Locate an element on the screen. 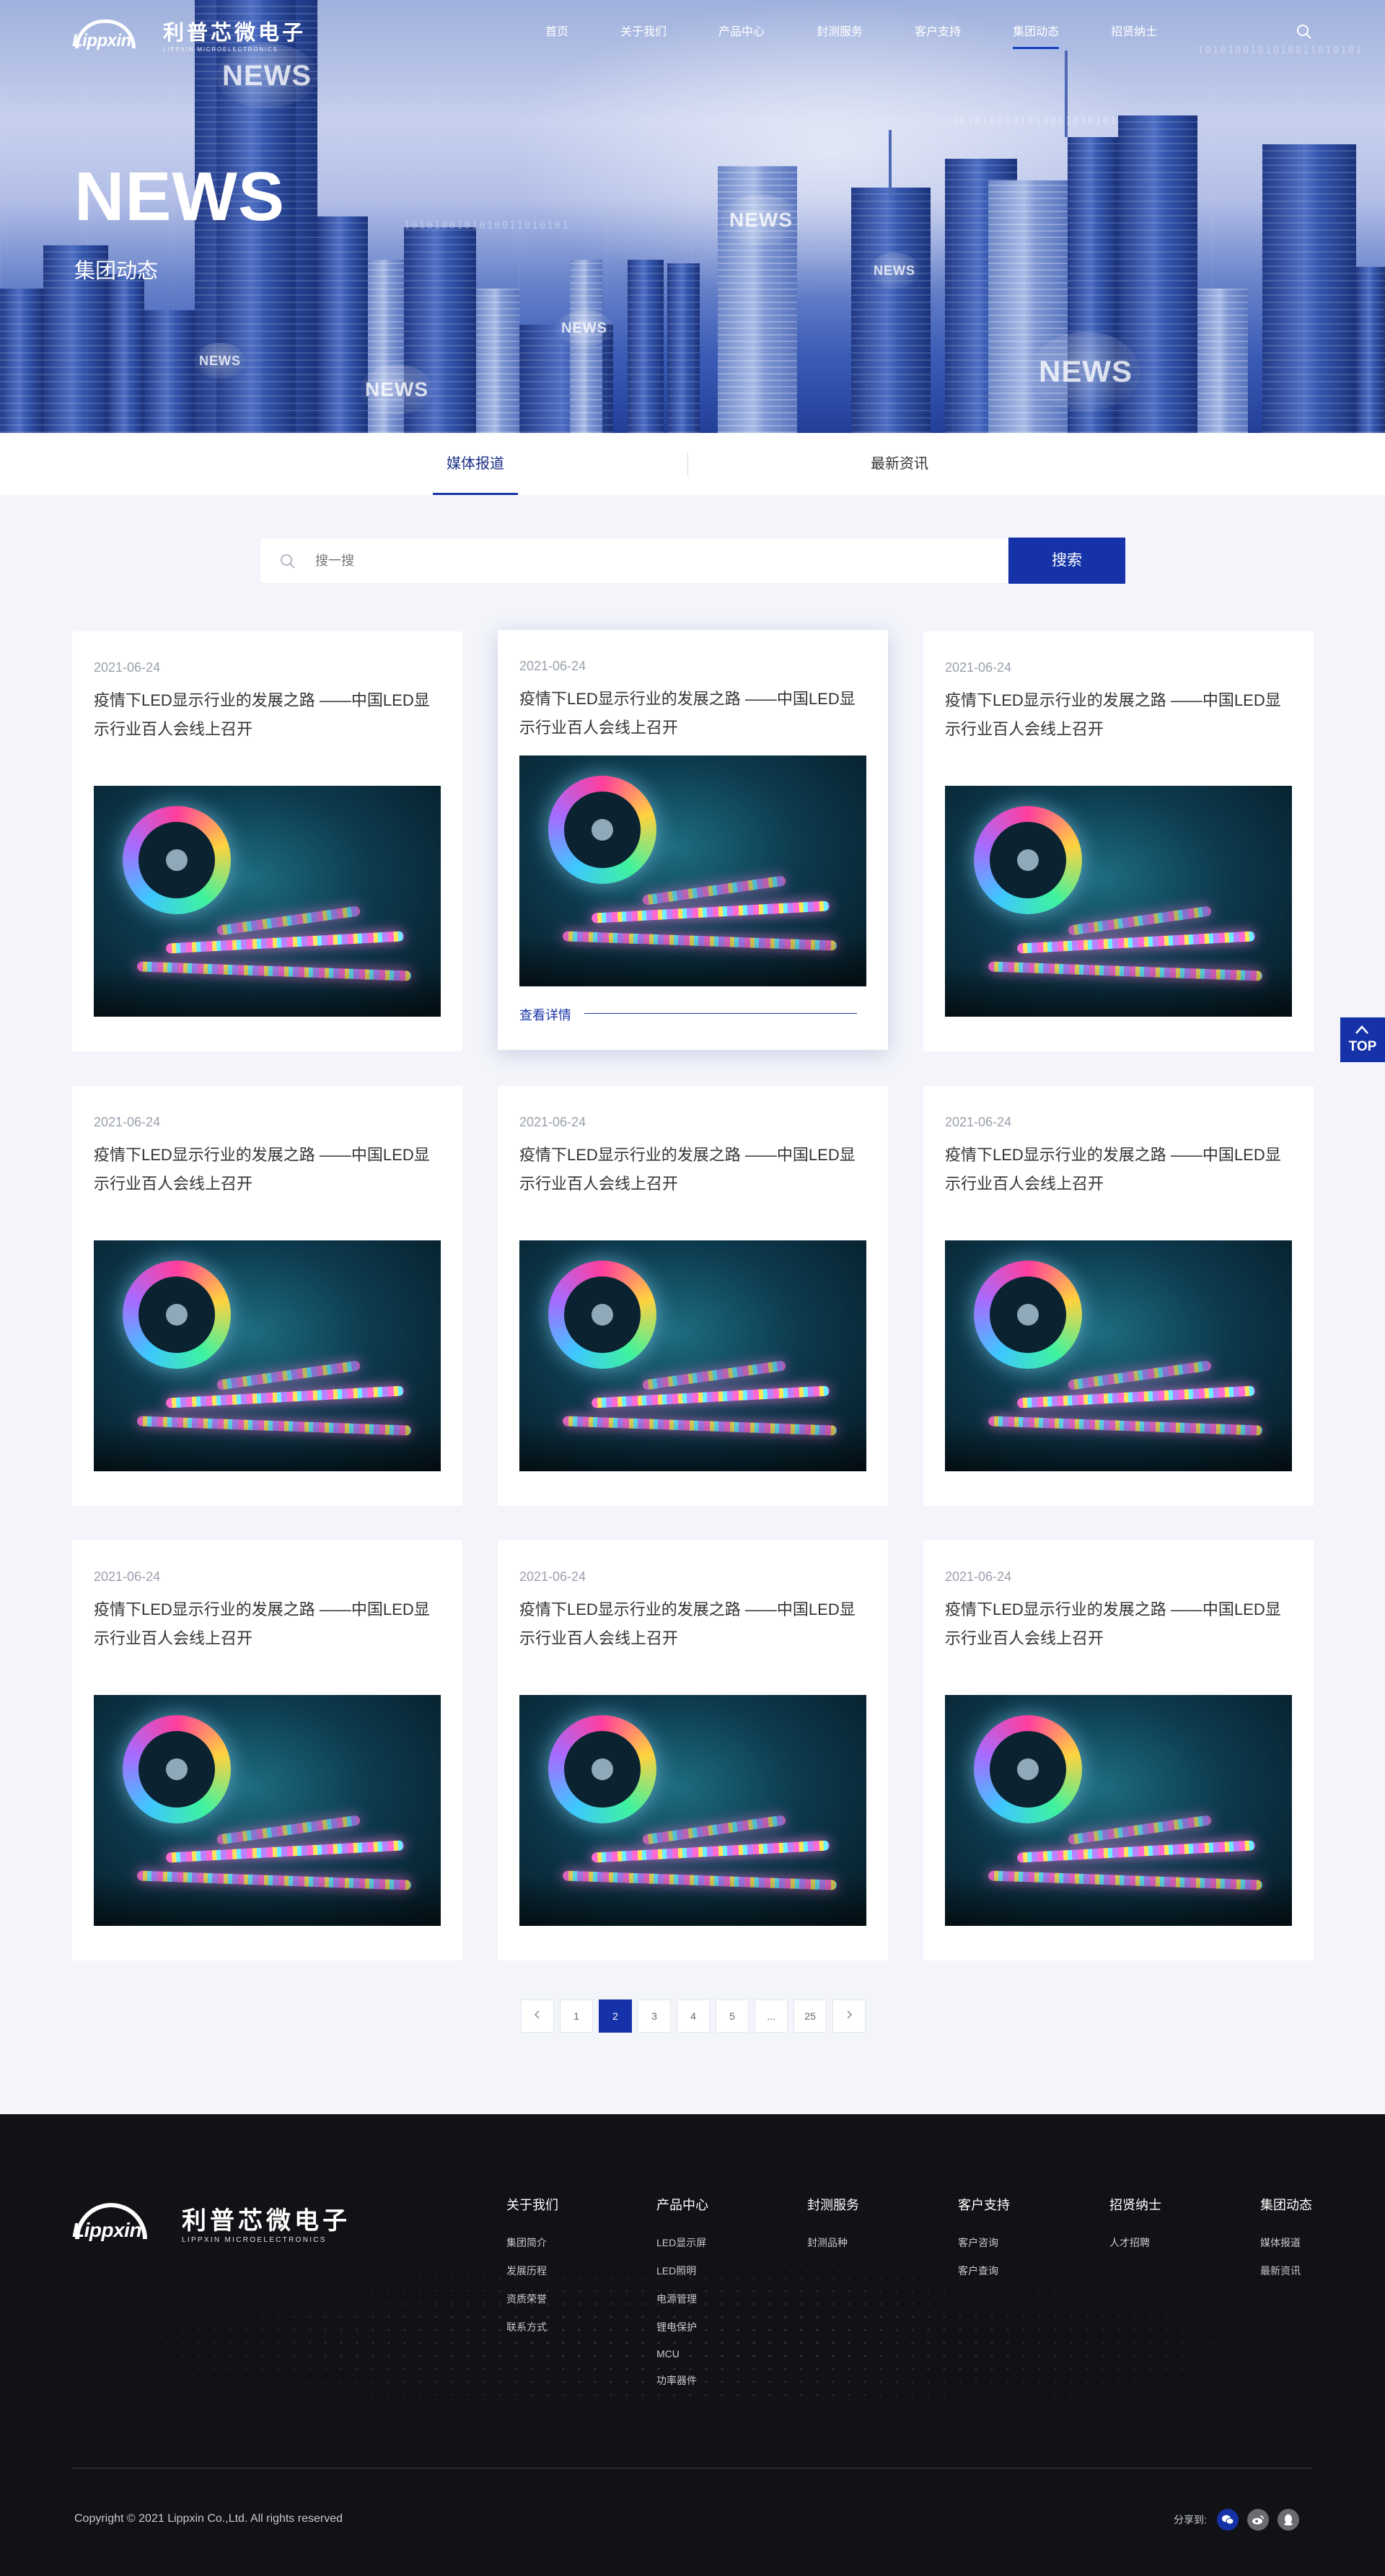  weibo-icon is located at coordinates (1257, 2520).